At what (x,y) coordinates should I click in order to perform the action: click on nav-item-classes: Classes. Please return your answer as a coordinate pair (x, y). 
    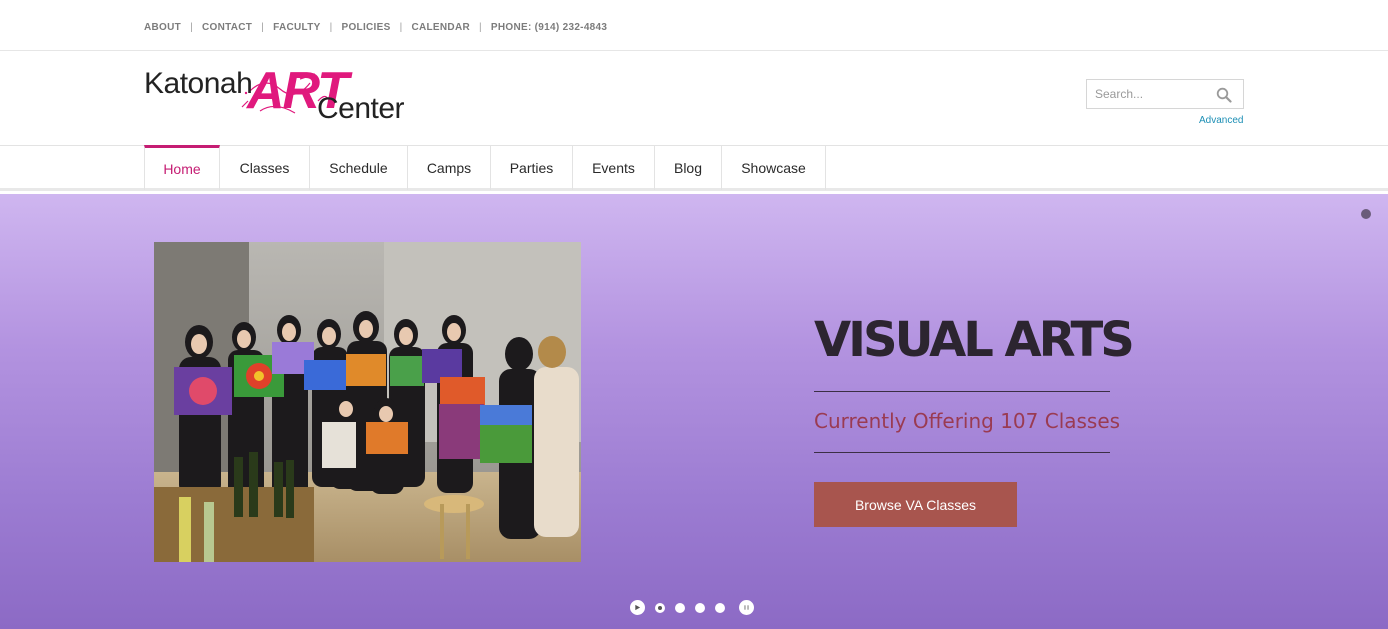
    Looking at the image, I should click on (265, 167).